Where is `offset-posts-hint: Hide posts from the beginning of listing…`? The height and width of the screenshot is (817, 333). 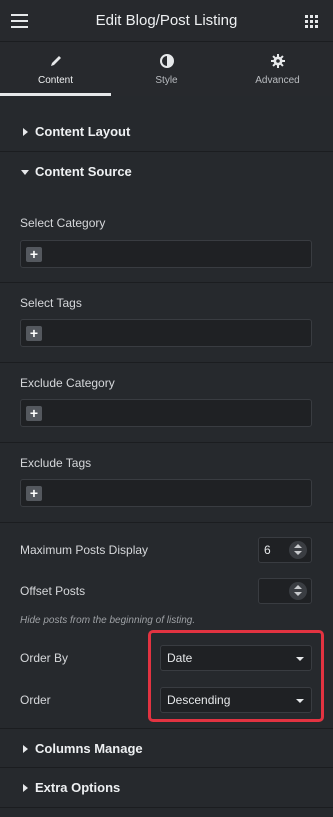
offset-posts-hint: Hide posts from the beginning of listing… is located at coordinates (108, 620).